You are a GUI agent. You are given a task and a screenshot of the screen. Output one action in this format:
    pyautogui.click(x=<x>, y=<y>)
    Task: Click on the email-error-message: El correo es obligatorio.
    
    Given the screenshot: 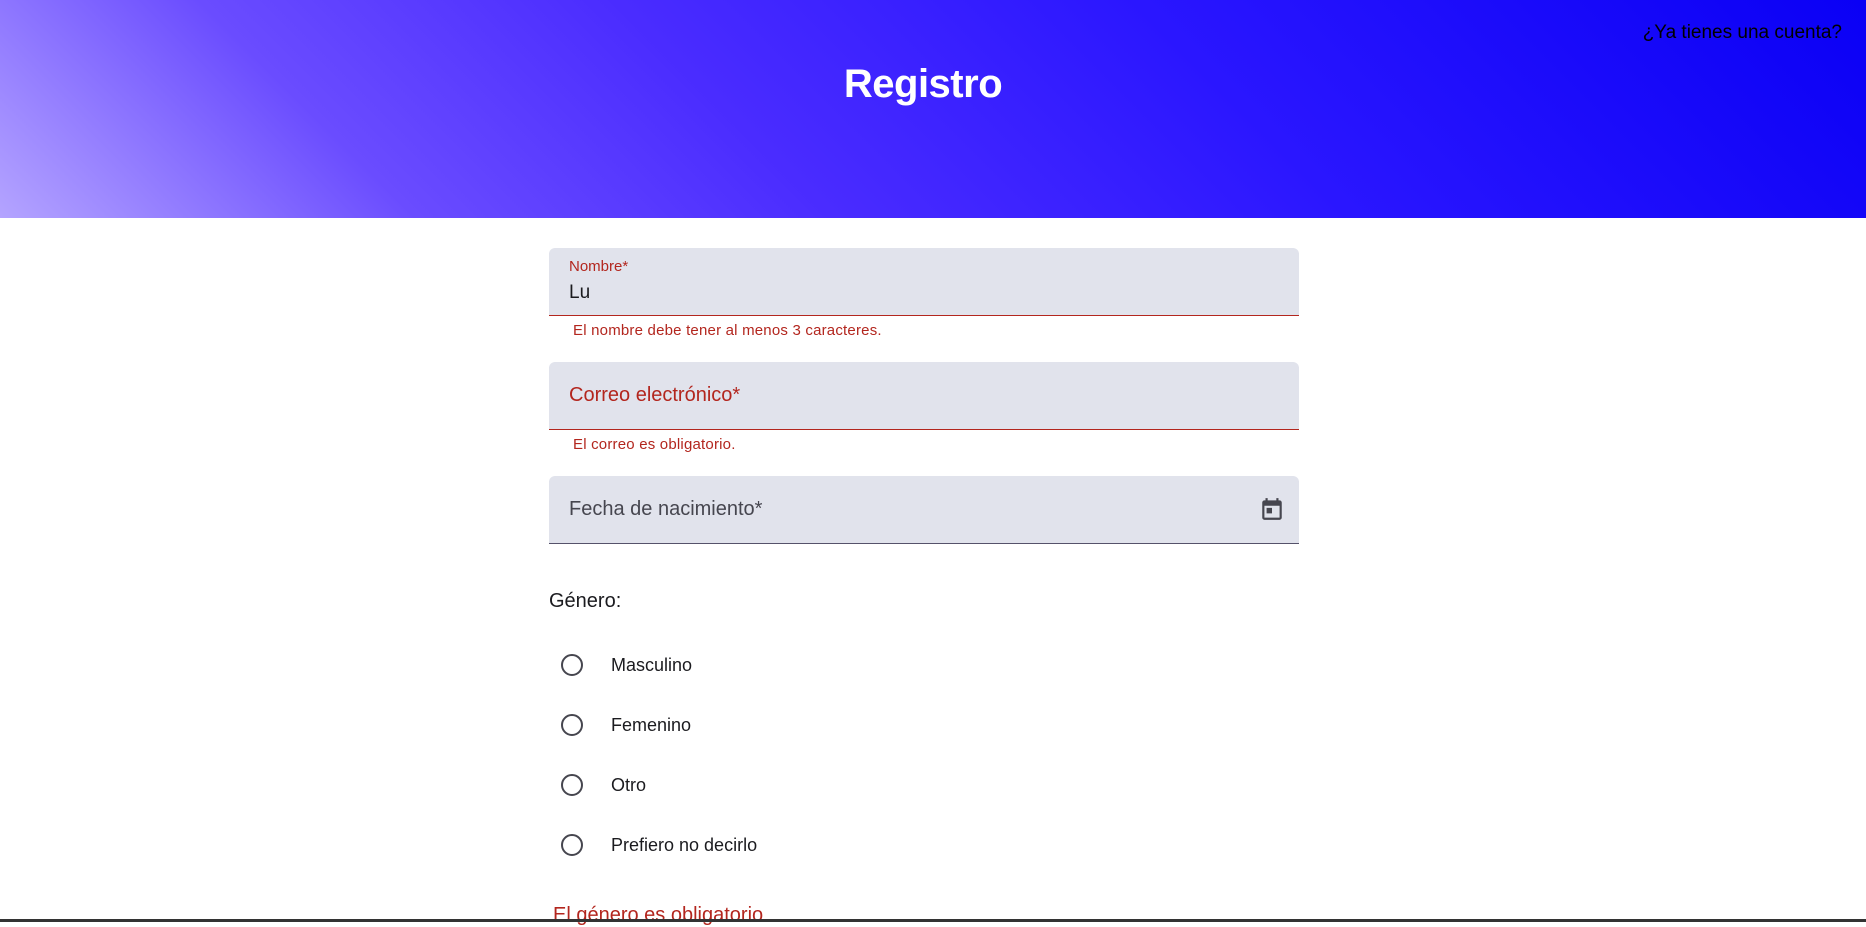 What is the action you would take?
    pyautogui.click(x=654, y=444)
    